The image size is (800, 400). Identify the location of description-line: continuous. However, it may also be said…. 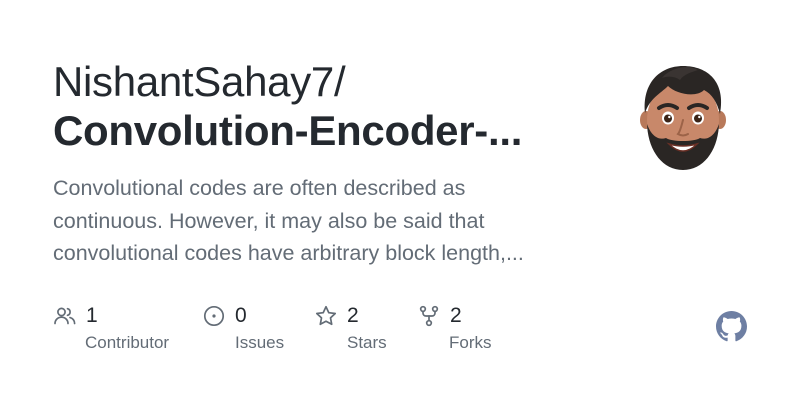
(269, 220).